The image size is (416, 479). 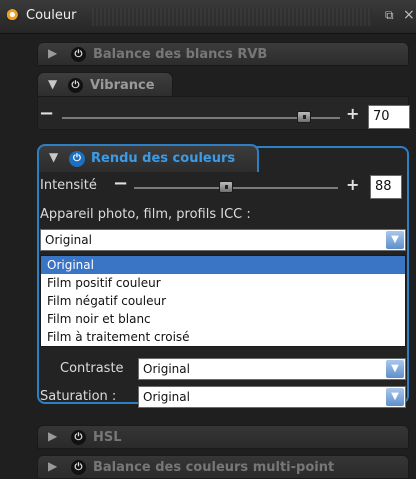 I want to click on section-label: Balance des blancs RVB, so click(x=180, y=54).